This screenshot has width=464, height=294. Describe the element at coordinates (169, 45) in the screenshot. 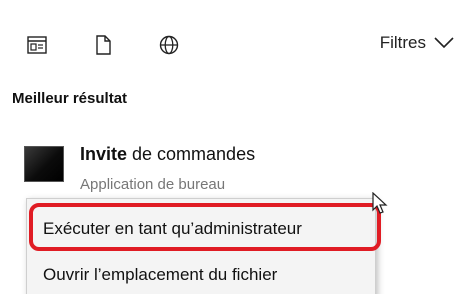

I see `web-filter-icon` at that location.